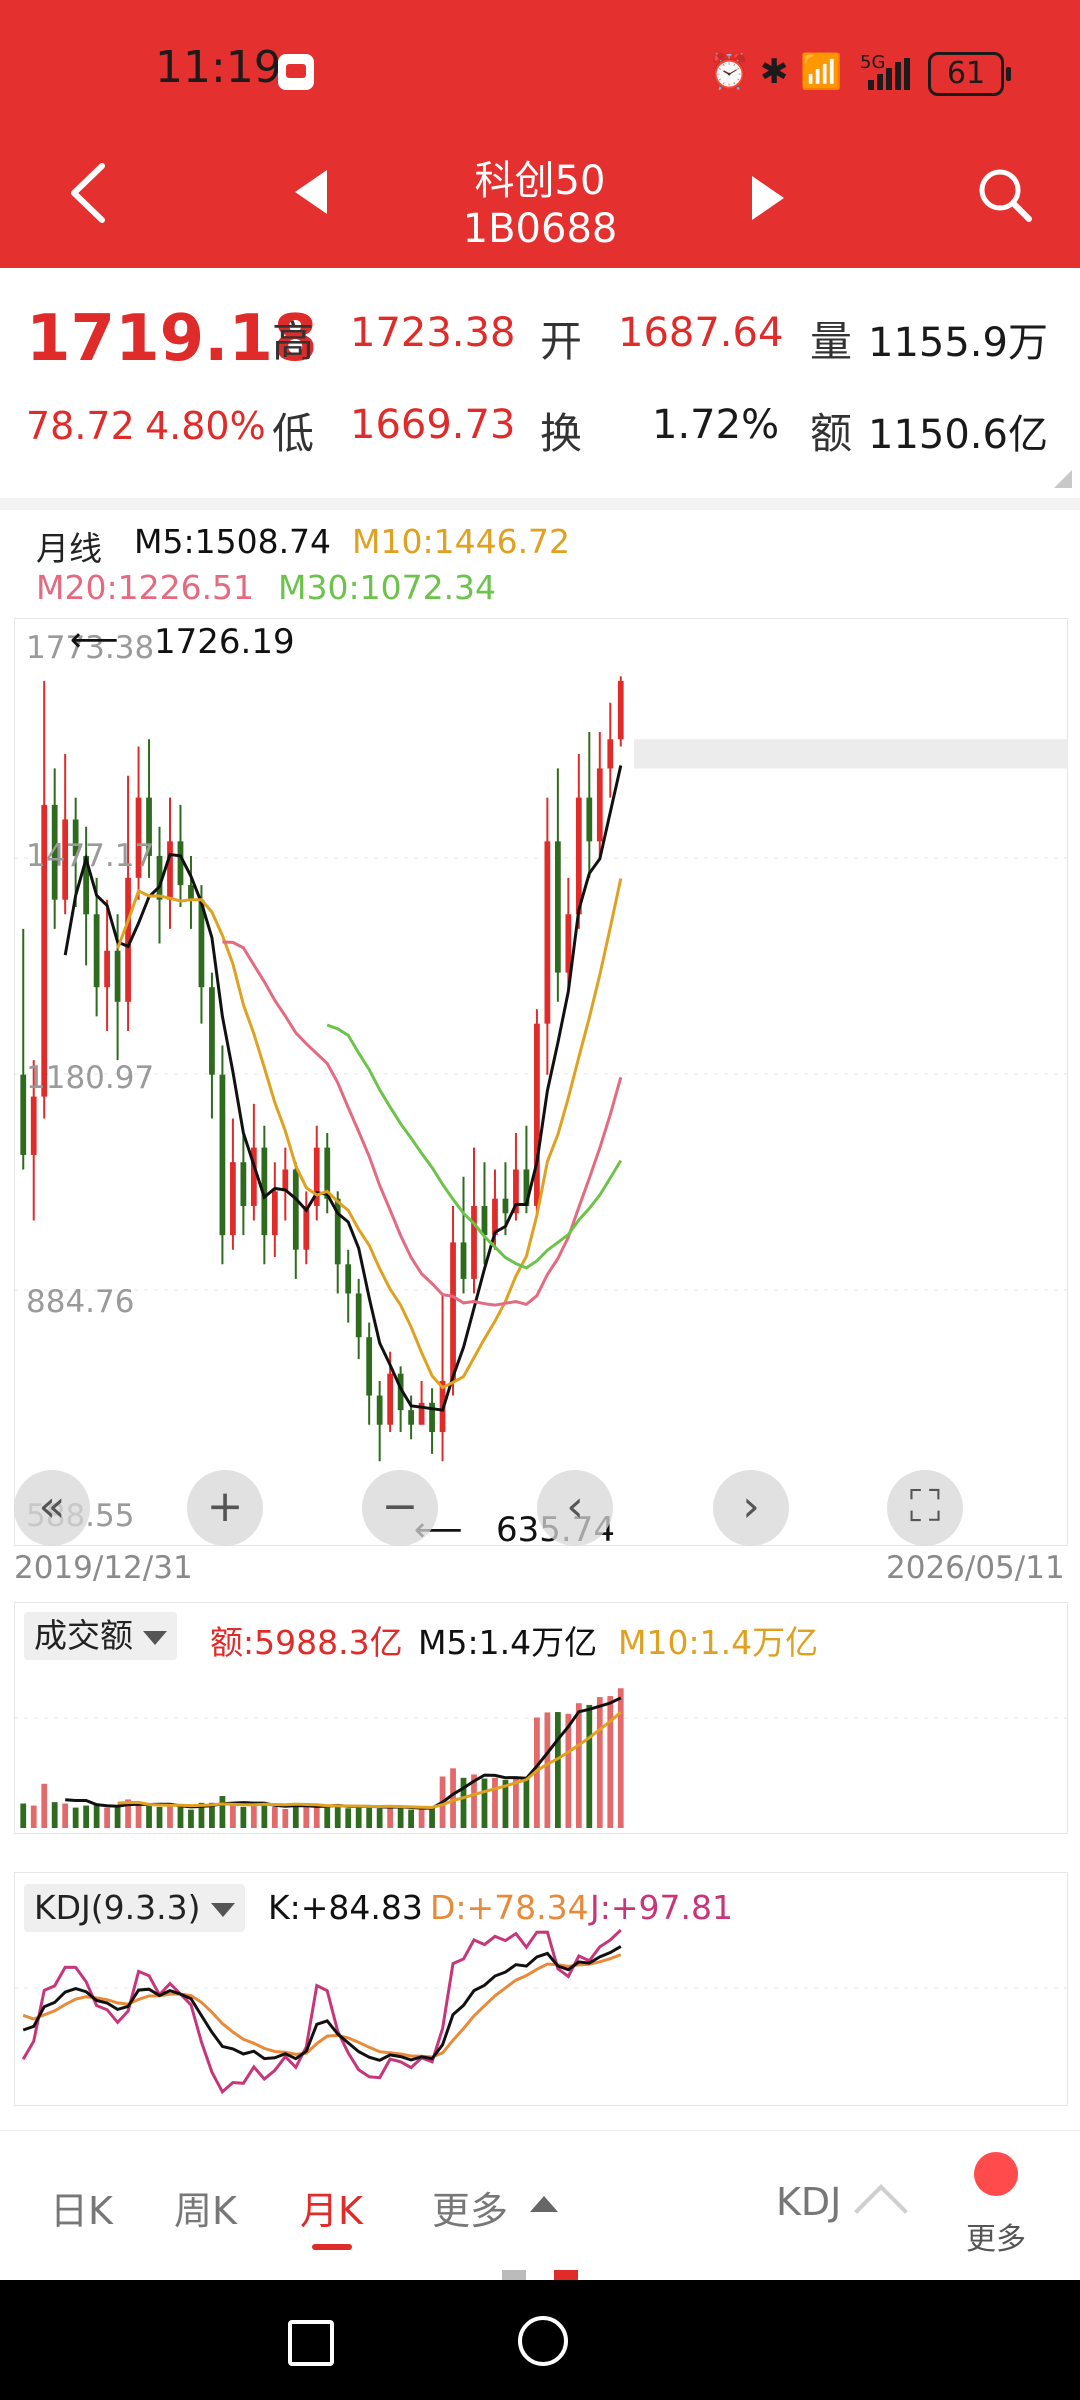 The height and width of the screenshot is (2400, 1080). I want to click on page-indicator-active, so click(566, 2275).